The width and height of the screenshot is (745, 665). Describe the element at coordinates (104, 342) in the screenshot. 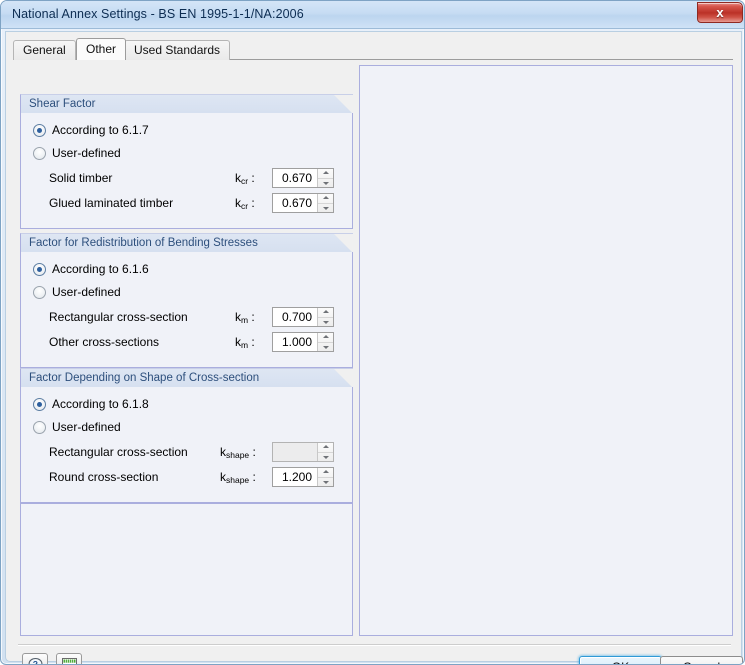

I see `field-label: Other cross-sections` at that location.